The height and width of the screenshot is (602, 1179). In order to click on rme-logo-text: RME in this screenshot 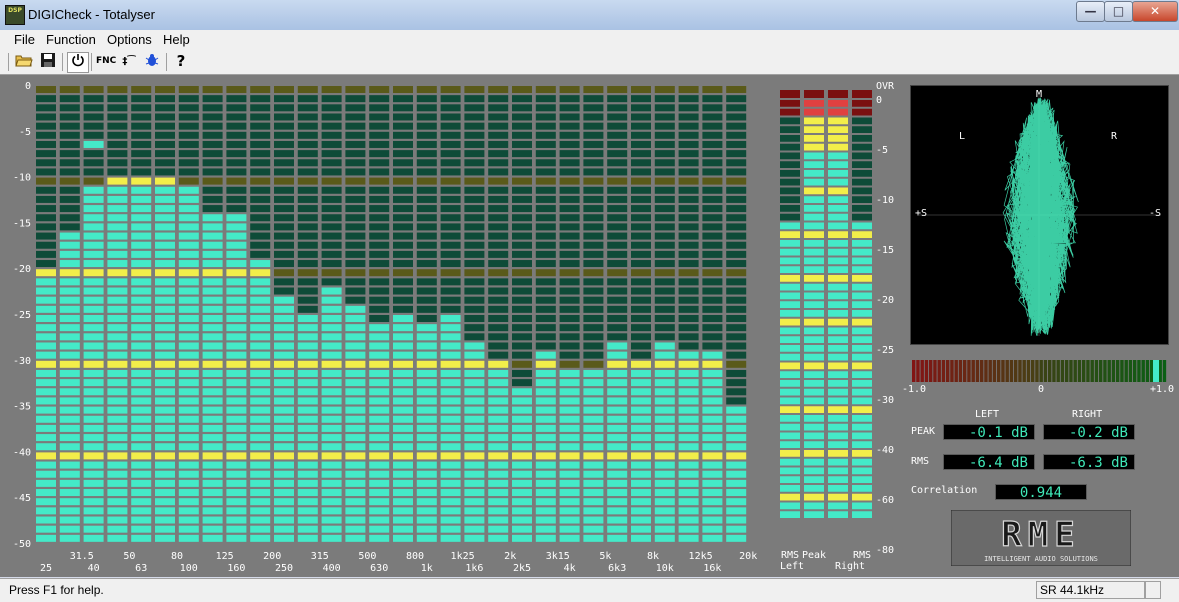, I will do `click(1040, 535)`.